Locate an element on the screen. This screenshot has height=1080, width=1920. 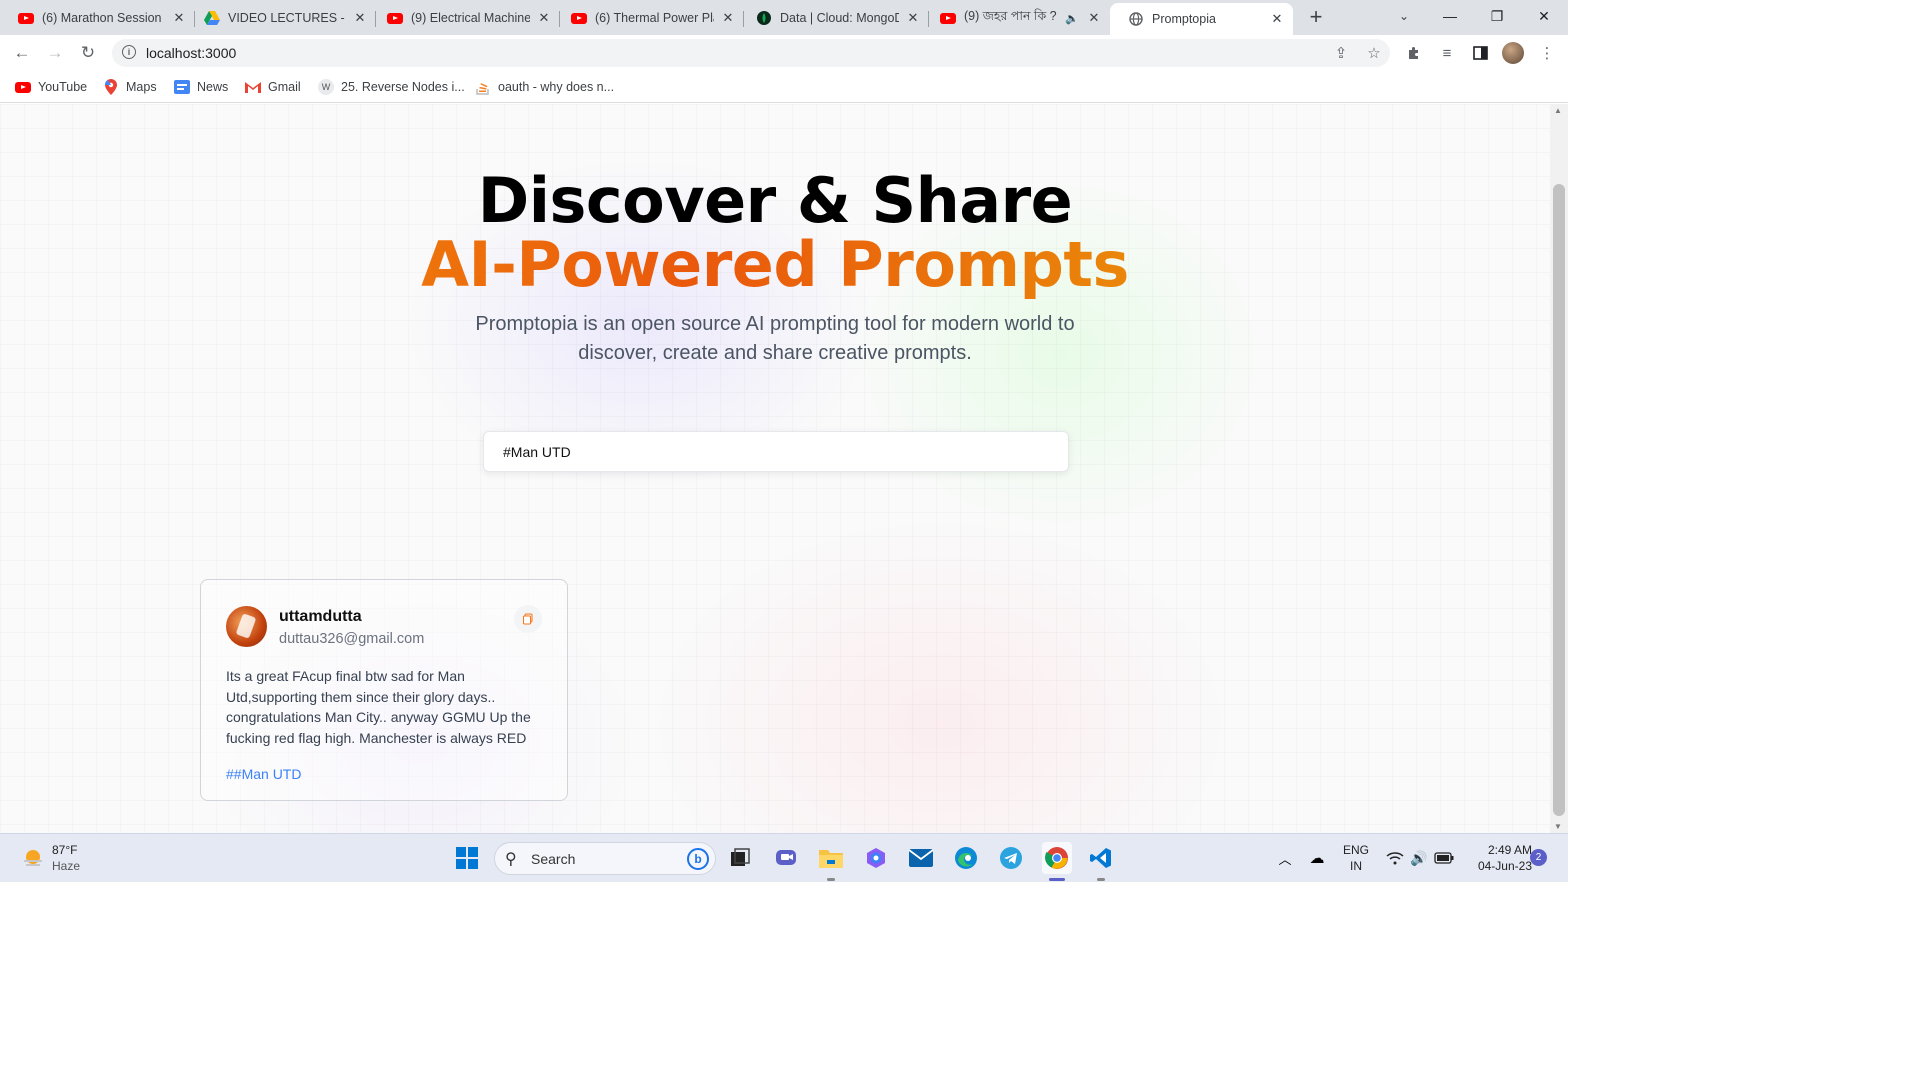
mongodb-icon is located at coordinates (764, 18).